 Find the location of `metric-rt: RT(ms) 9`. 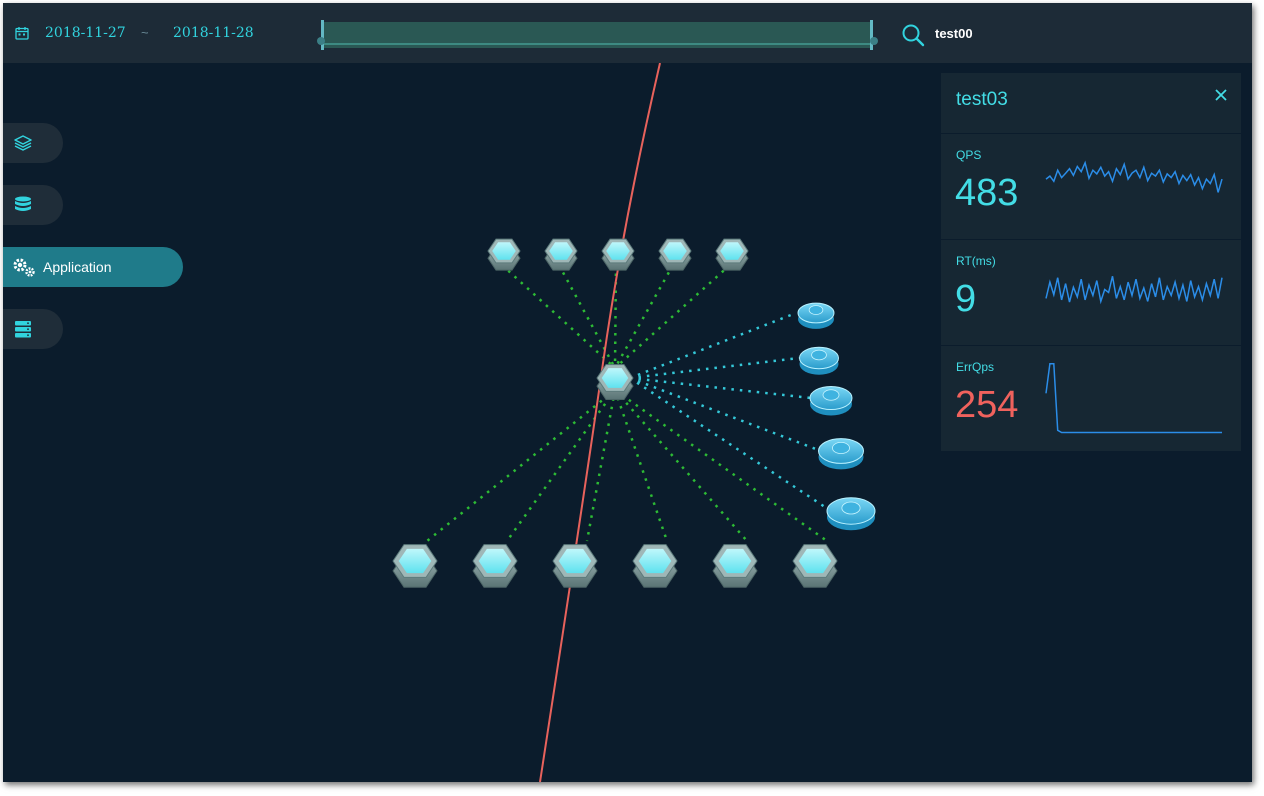

metric-rt: RT(ms) 9 is located at coordinates (1091, 291).